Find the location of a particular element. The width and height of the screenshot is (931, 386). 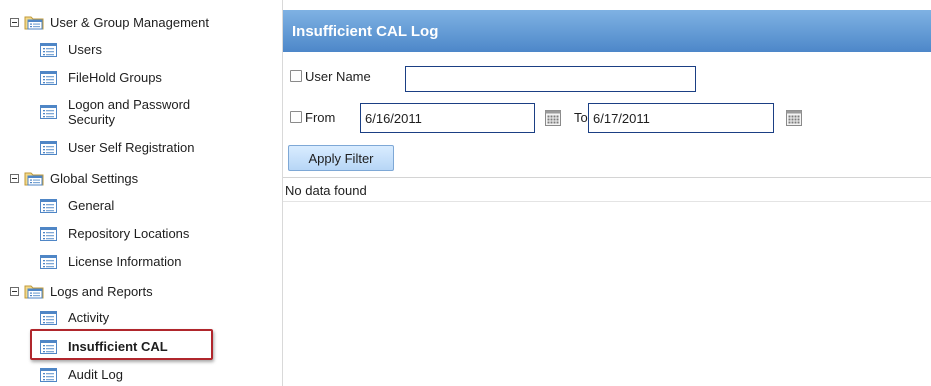

tree-group-global-settings: Global Settings is located at coordinates (74, 178).